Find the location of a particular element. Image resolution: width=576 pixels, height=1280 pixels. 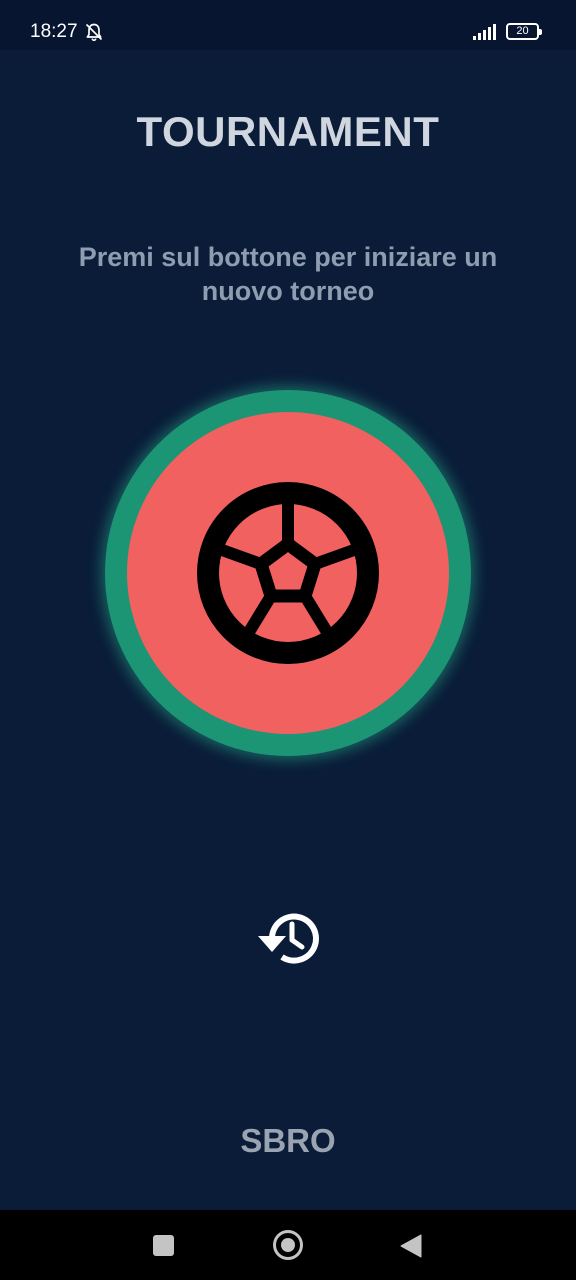

system-nav-bar is located at coordinates (288, 1245).